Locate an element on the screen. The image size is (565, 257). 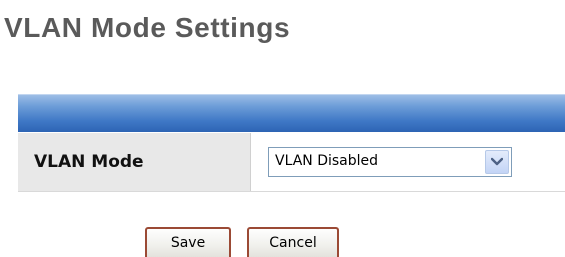
page-title: VLAN Mode Settings is located at coordinates (147, 27).